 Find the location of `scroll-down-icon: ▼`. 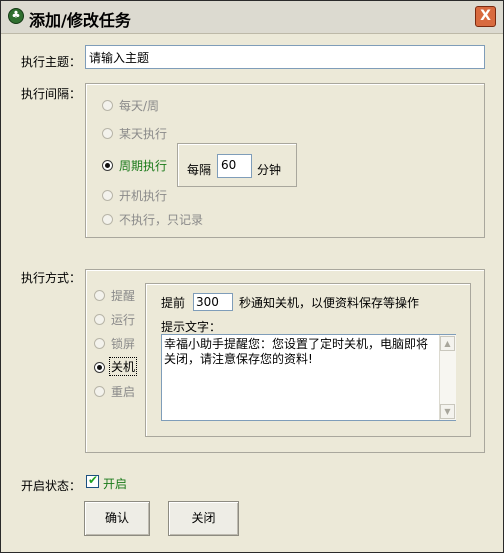

scroll-down-icon: ▼ is located at coordinates (447, 411).